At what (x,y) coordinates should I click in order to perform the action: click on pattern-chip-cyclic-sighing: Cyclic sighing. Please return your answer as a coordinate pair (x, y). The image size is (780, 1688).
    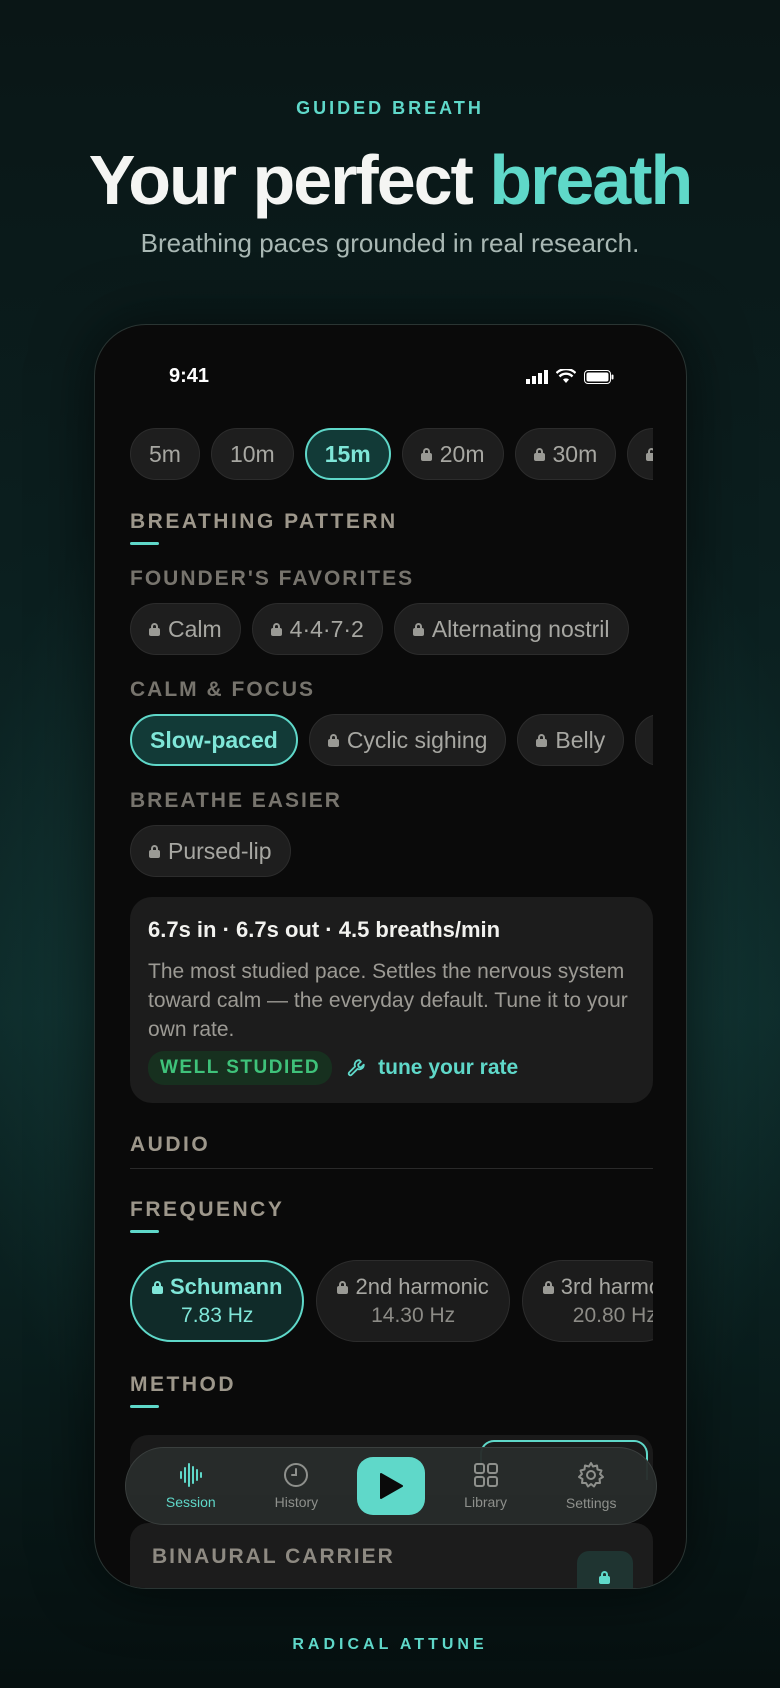
    Looking at the image, I should click on (407, 740).